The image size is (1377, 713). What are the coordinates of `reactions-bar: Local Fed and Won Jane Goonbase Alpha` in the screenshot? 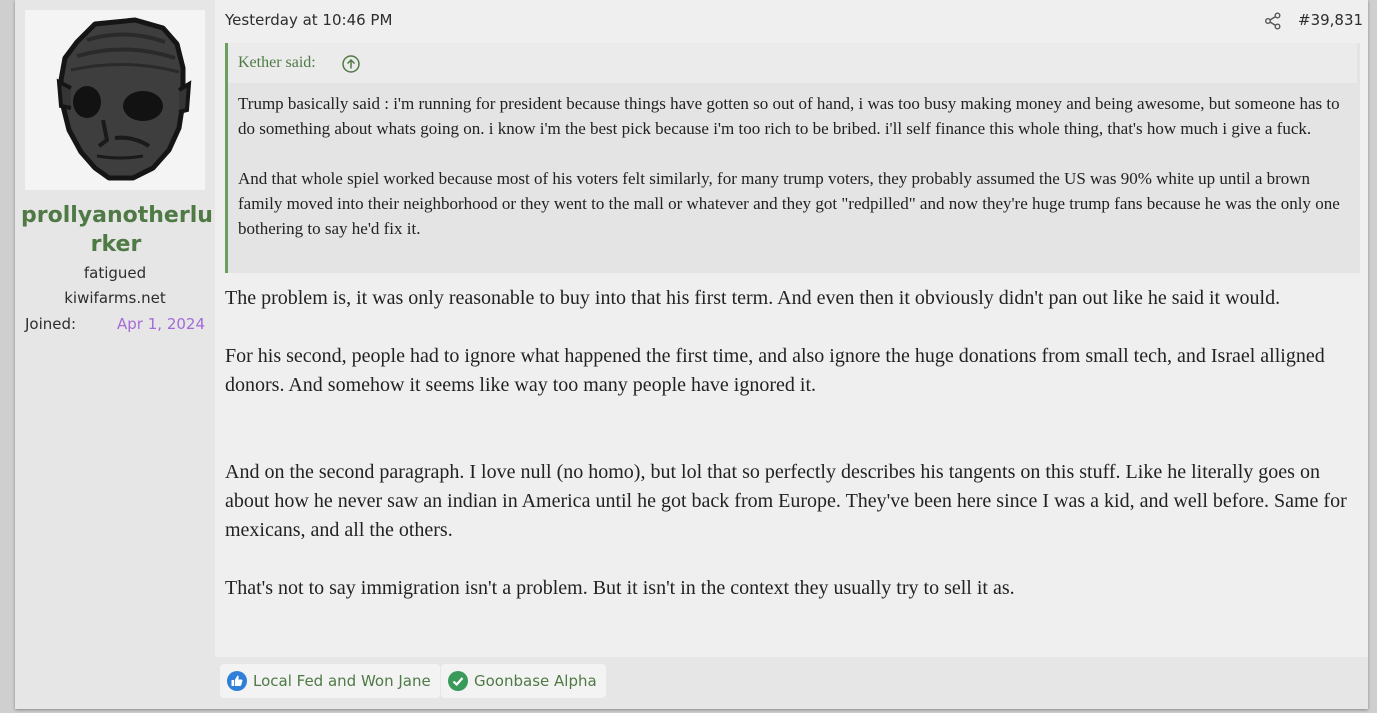 It's located at (791, 683).